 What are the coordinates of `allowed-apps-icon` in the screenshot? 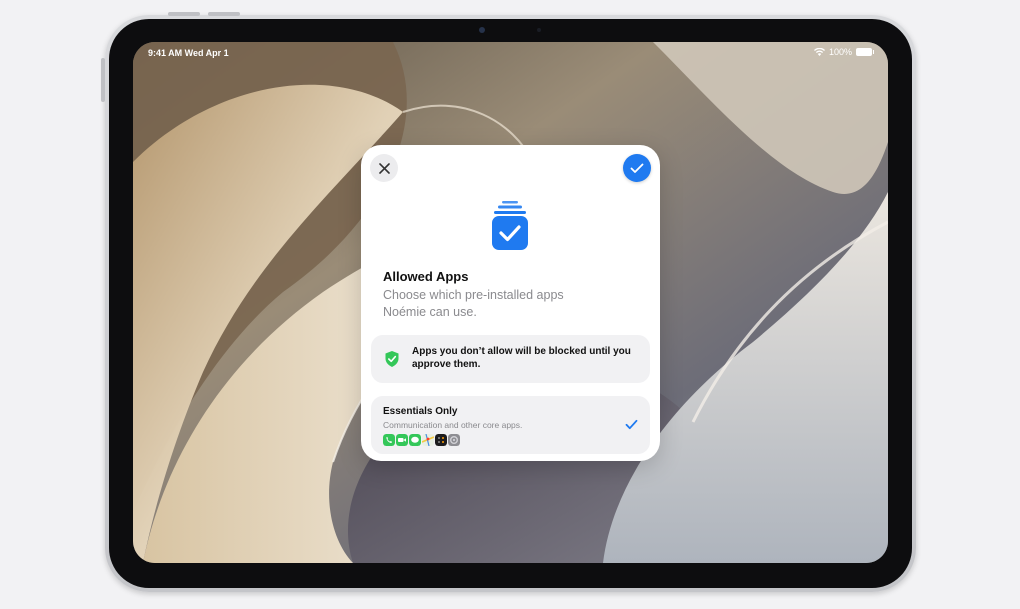 It's located at (510, 225).